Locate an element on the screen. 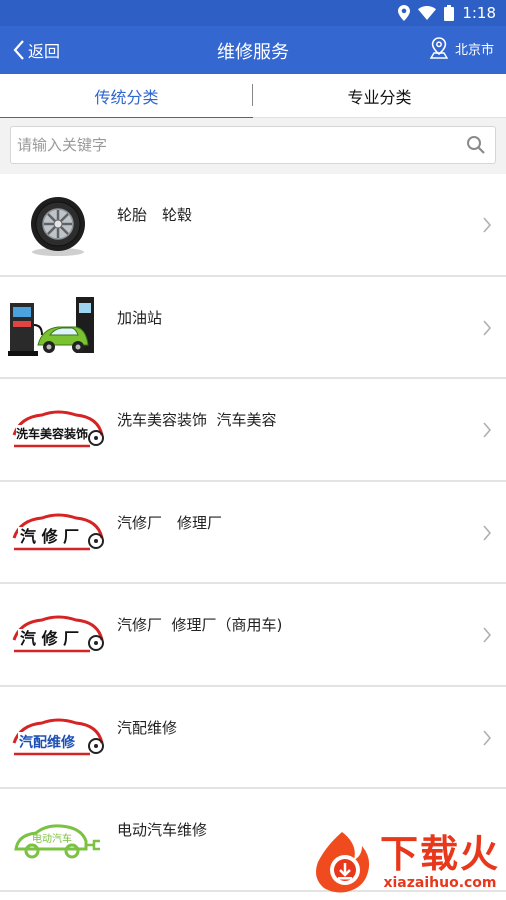 This screenshot has height=900, width=506. logo-text: 洗车美容装饰 is located at coordinates (52, 433).